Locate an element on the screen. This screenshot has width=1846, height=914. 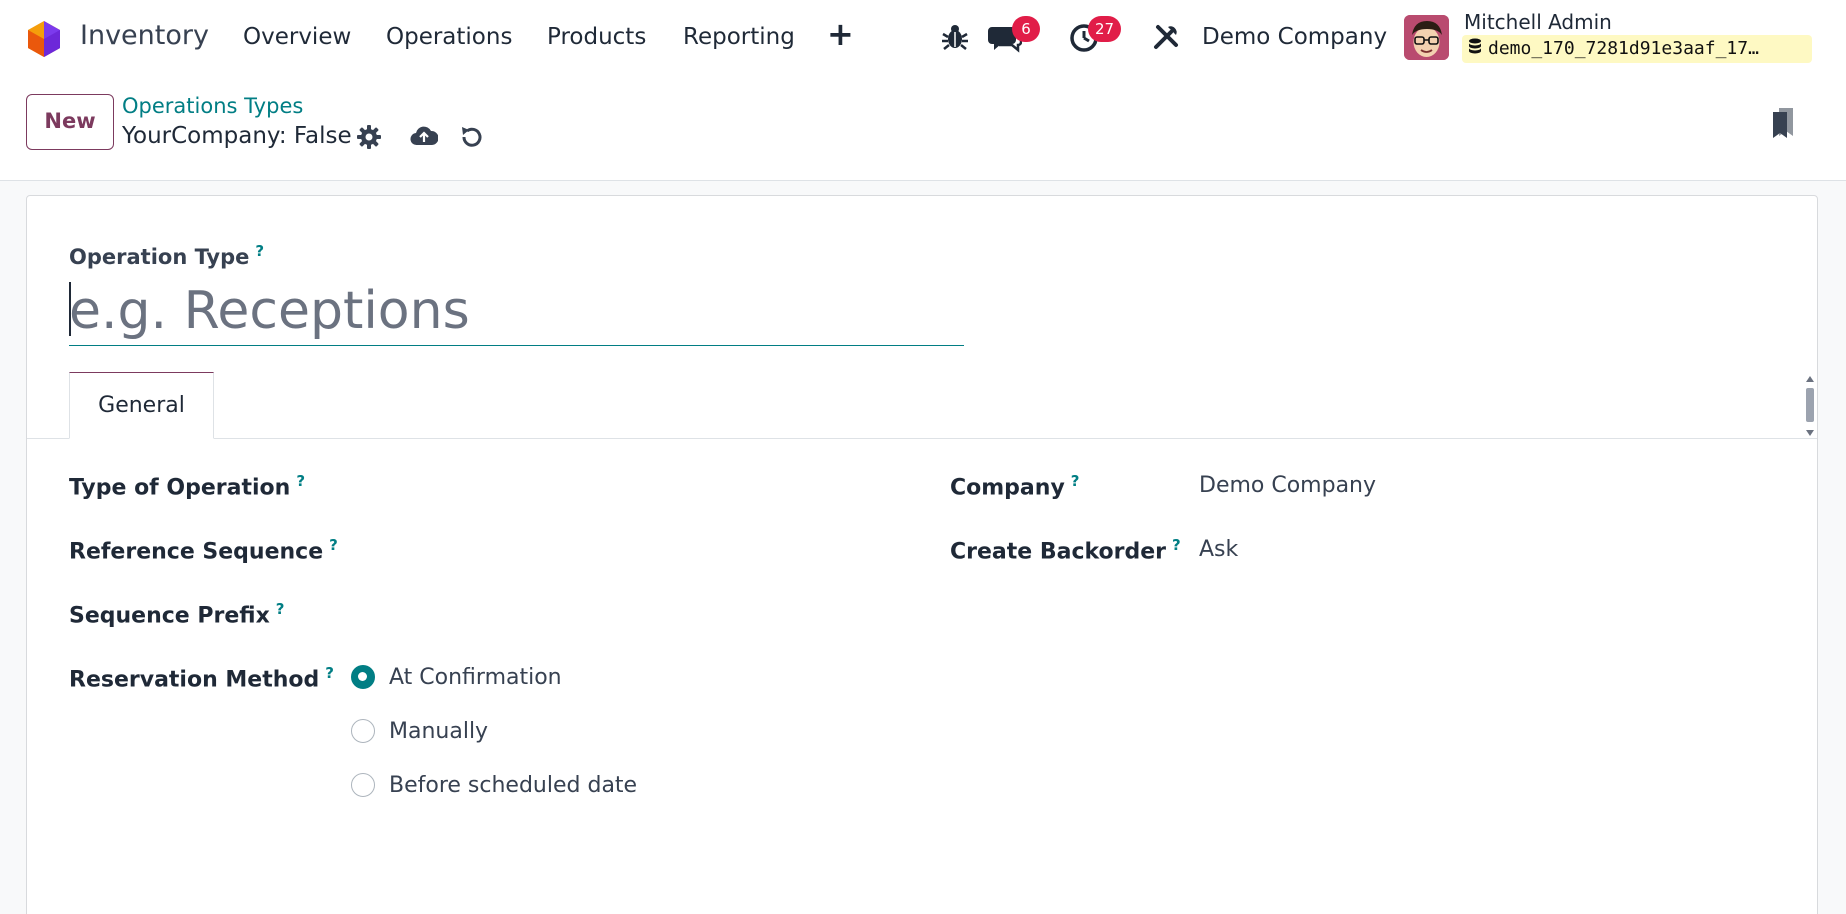
company-label-text: Company is located at coordinates (1007, 488).